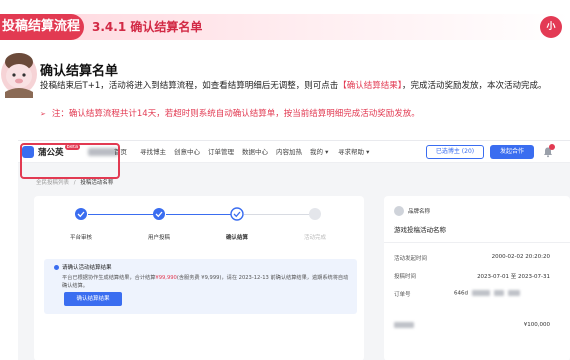  Describe the element at coordinates (455, 152) in the screenshot. I see `selected-bloggers-button: 已选博主 (20)` at that location.